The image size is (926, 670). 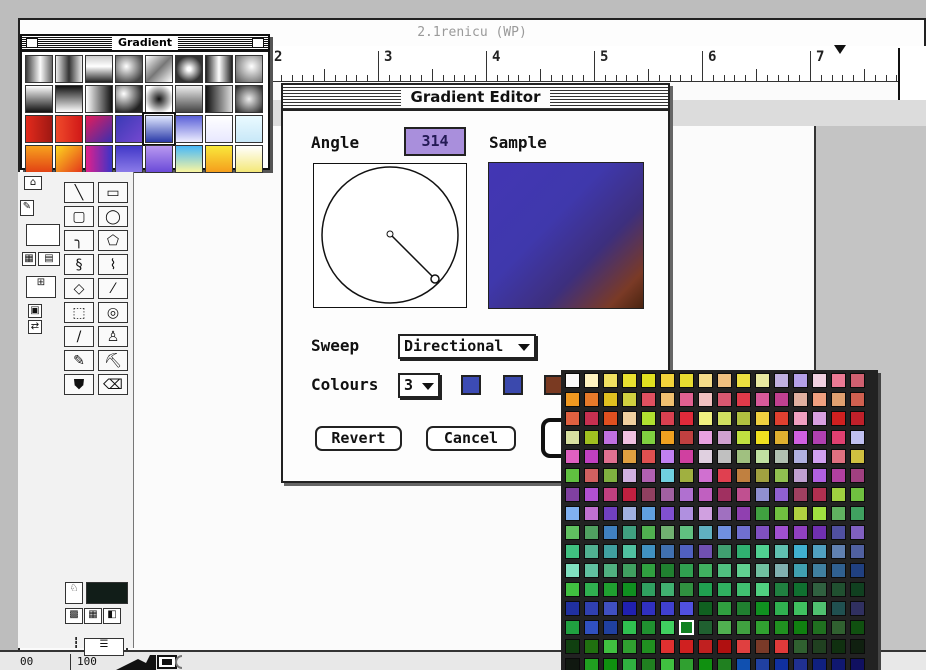 I want to click on bucket-tool-icon: ⛏, so click(x=113, y=360).